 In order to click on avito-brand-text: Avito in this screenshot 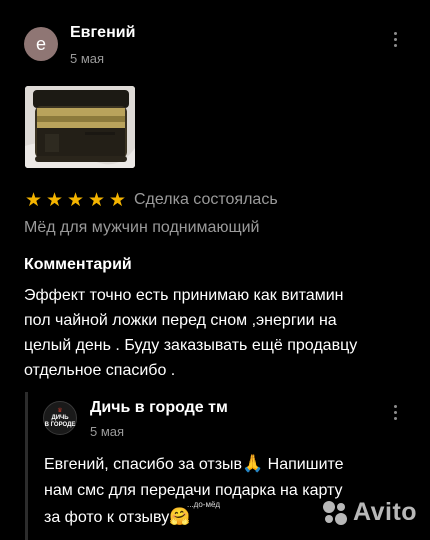, I will do `click(385, 512)`.